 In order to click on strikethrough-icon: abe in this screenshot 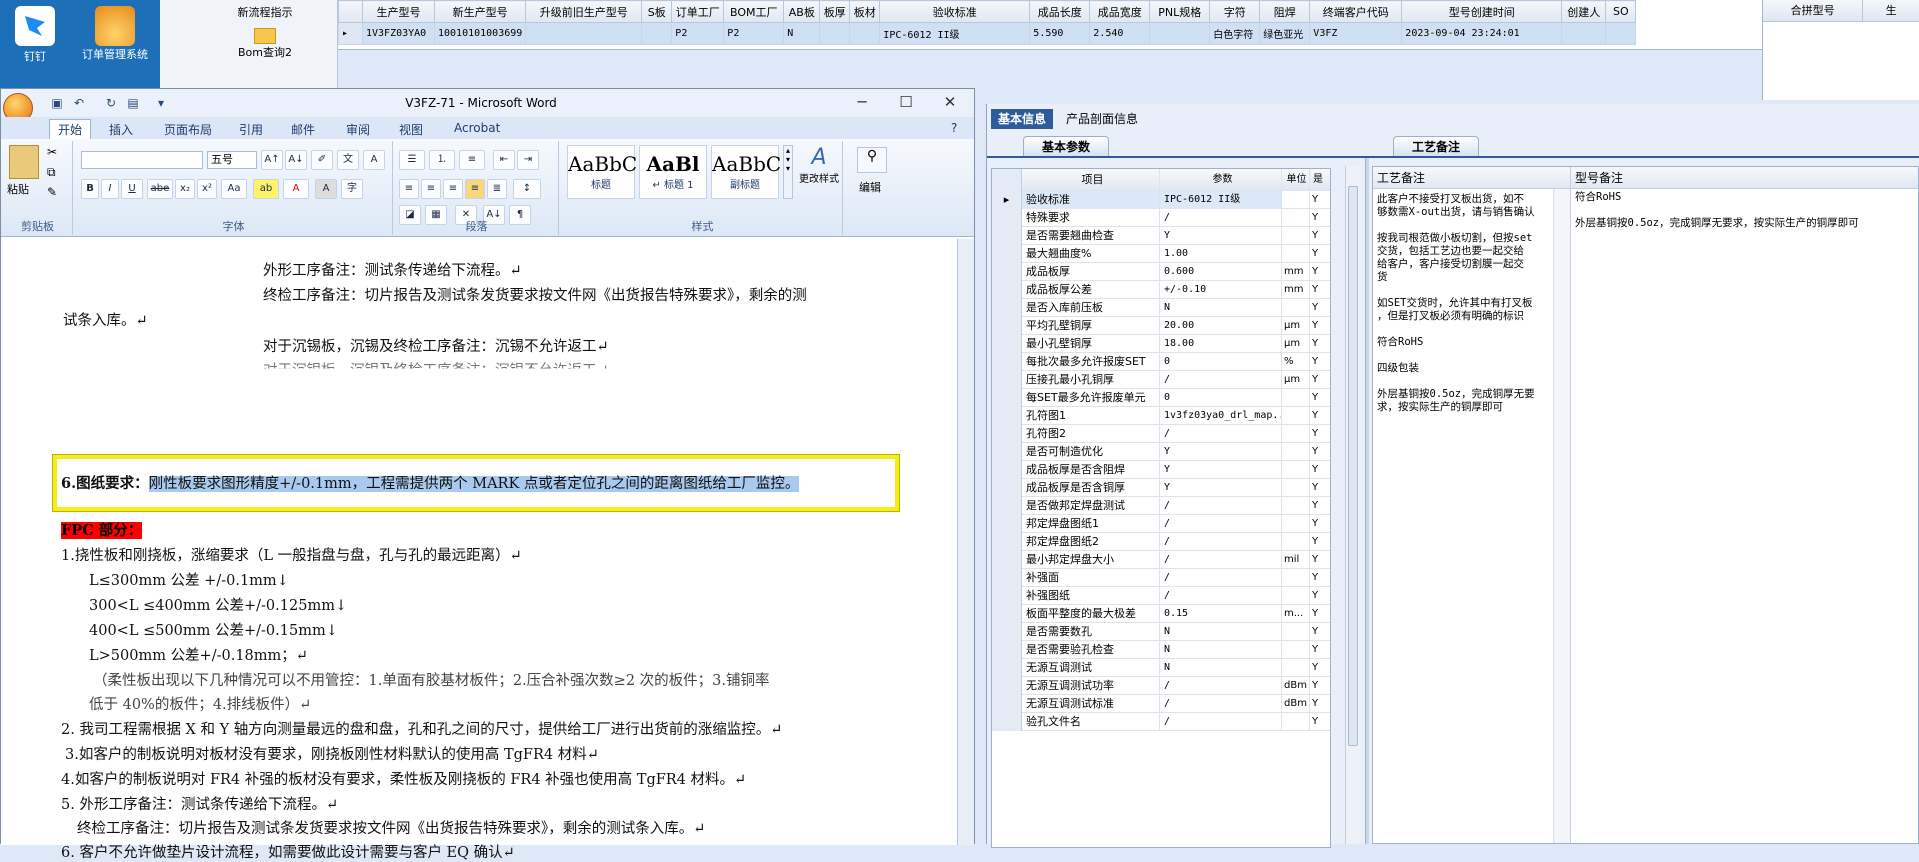, I will do `click(160, 189)`.